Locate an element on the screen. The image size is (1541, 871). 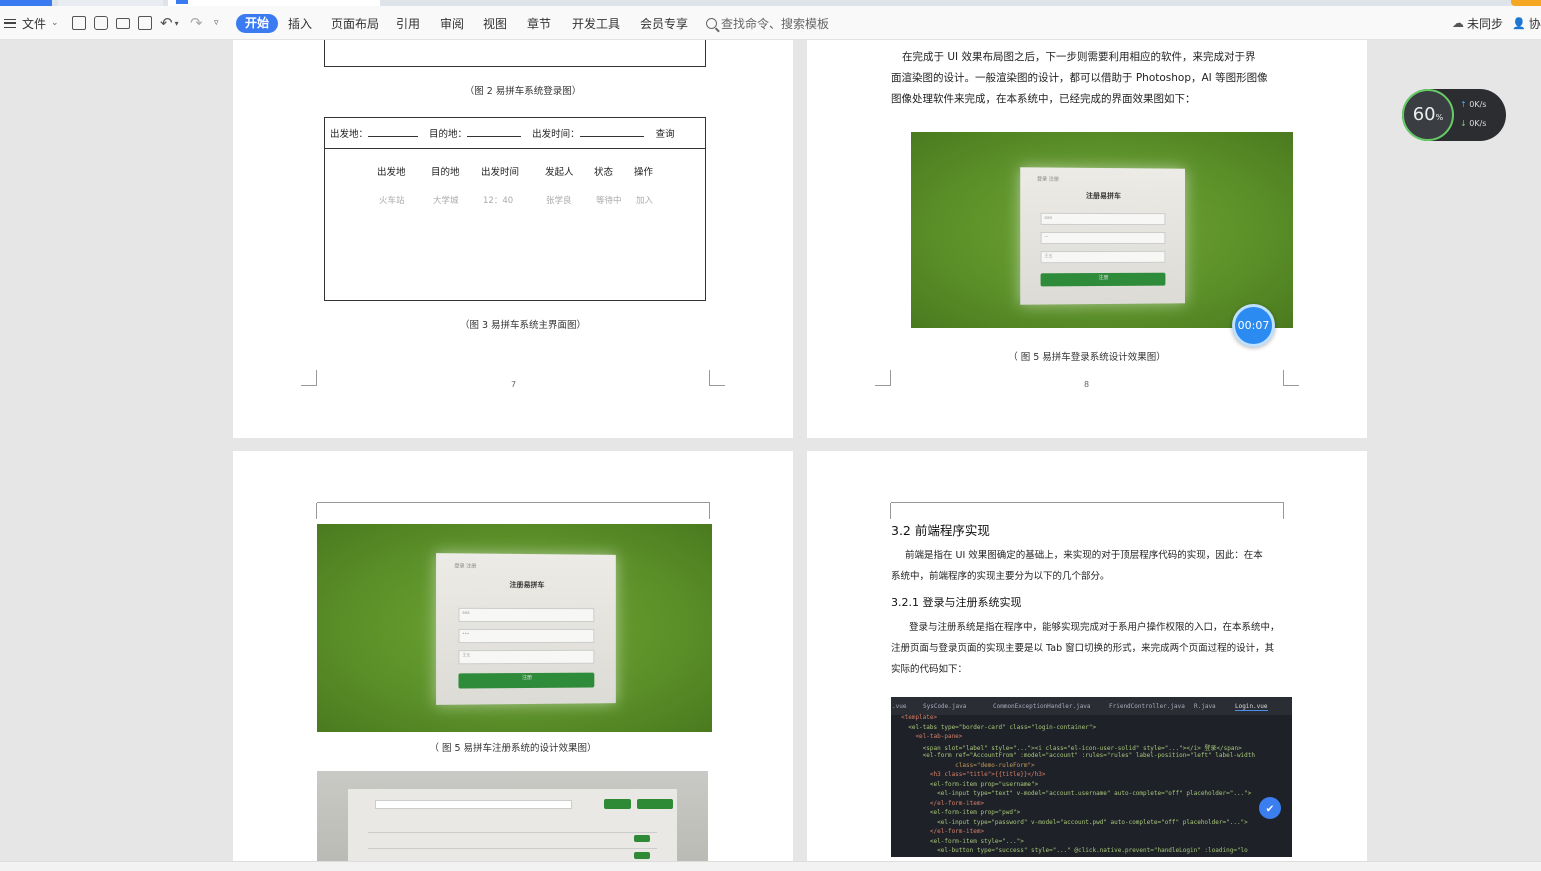
tab-review: 审阅 is located at coordinates (452, 23).